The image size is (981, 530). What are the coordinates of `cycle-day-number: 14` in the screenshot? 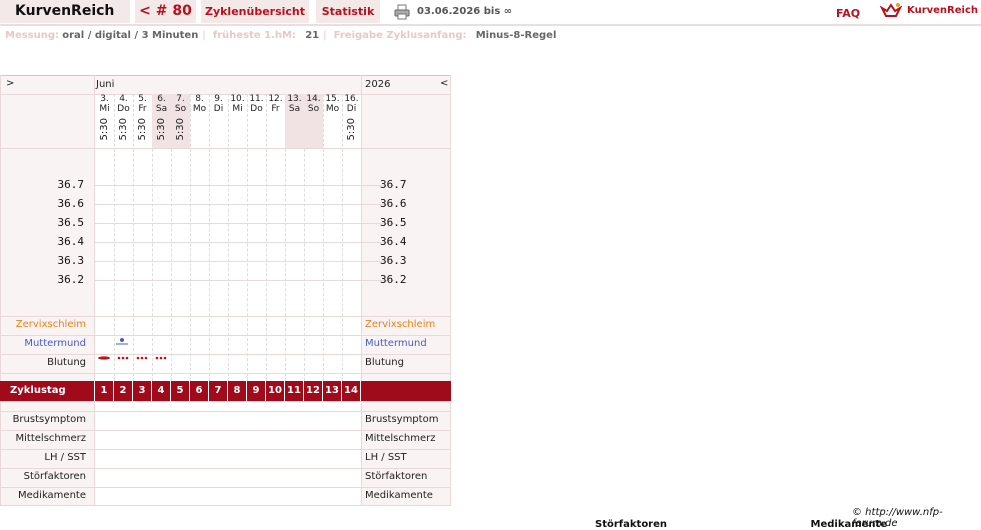 It's located at (350, 391).